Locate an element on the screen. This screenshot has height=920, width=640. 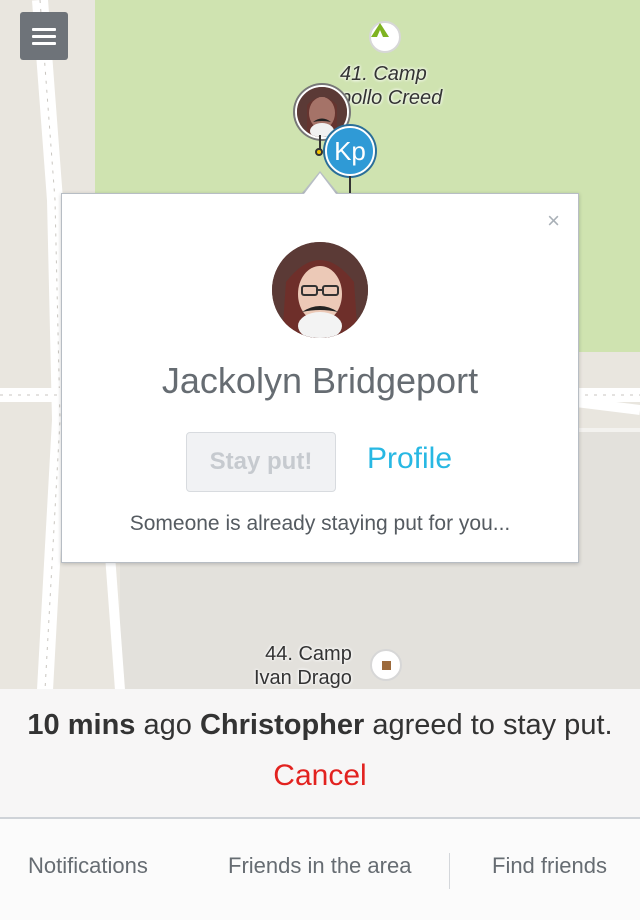
poi-label-camp-44: 44. Camp Ivan Drago is located at coordinates (303, 666).